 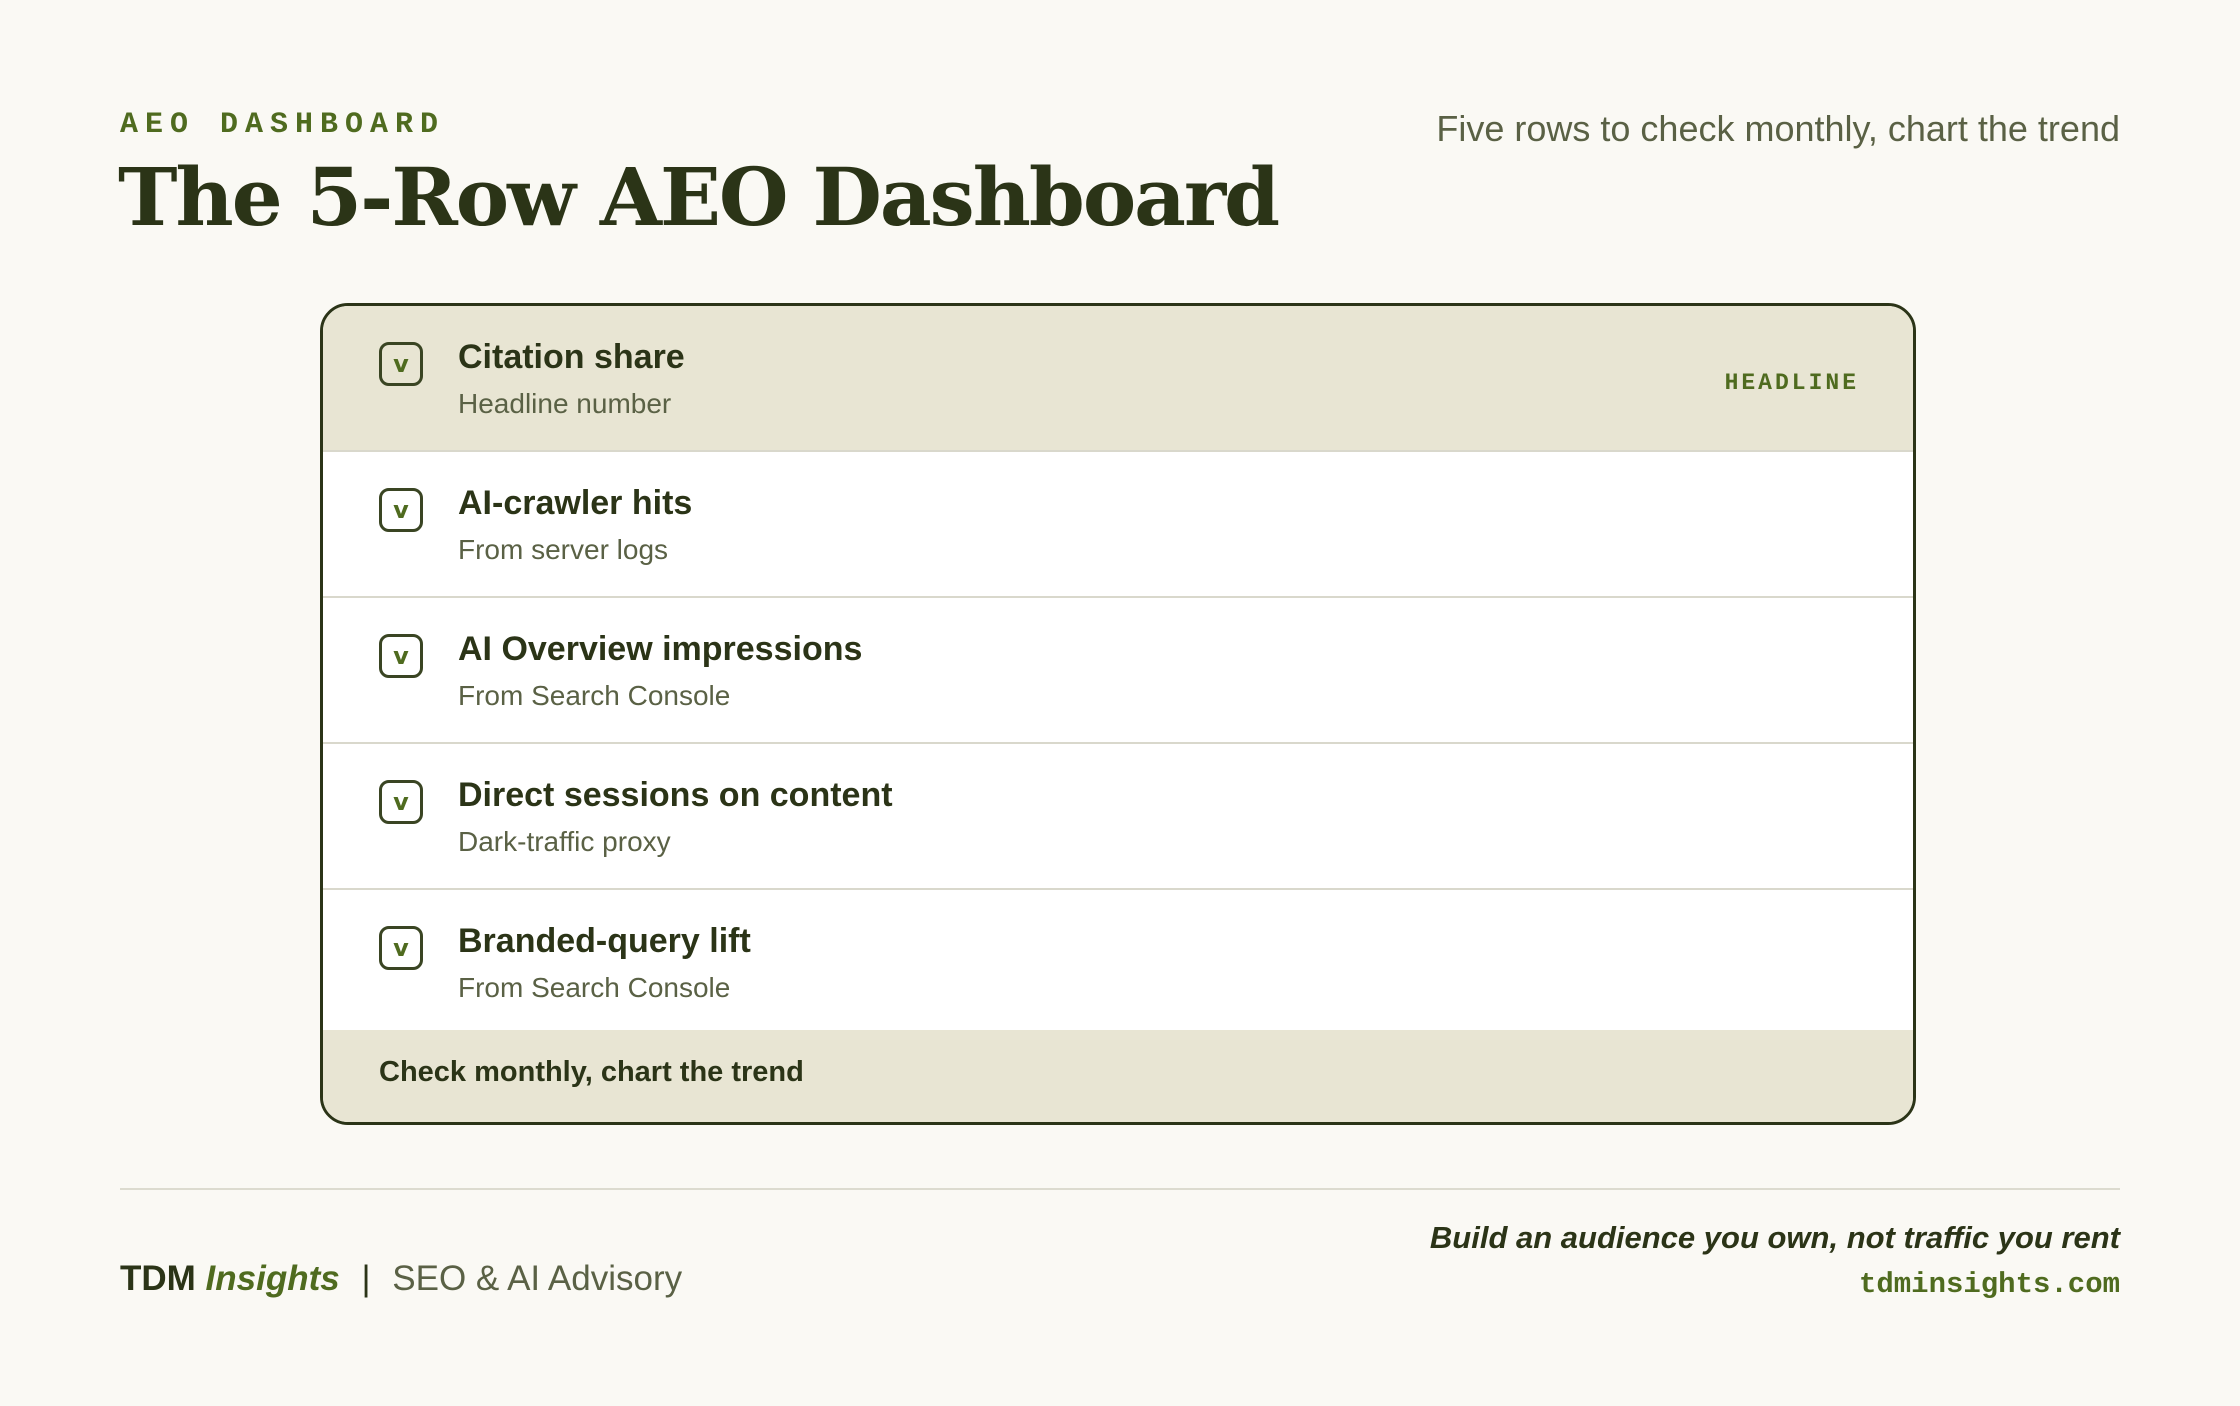 I want to click on headline-tag: HEADLINE, so click(x=1791, y=383).